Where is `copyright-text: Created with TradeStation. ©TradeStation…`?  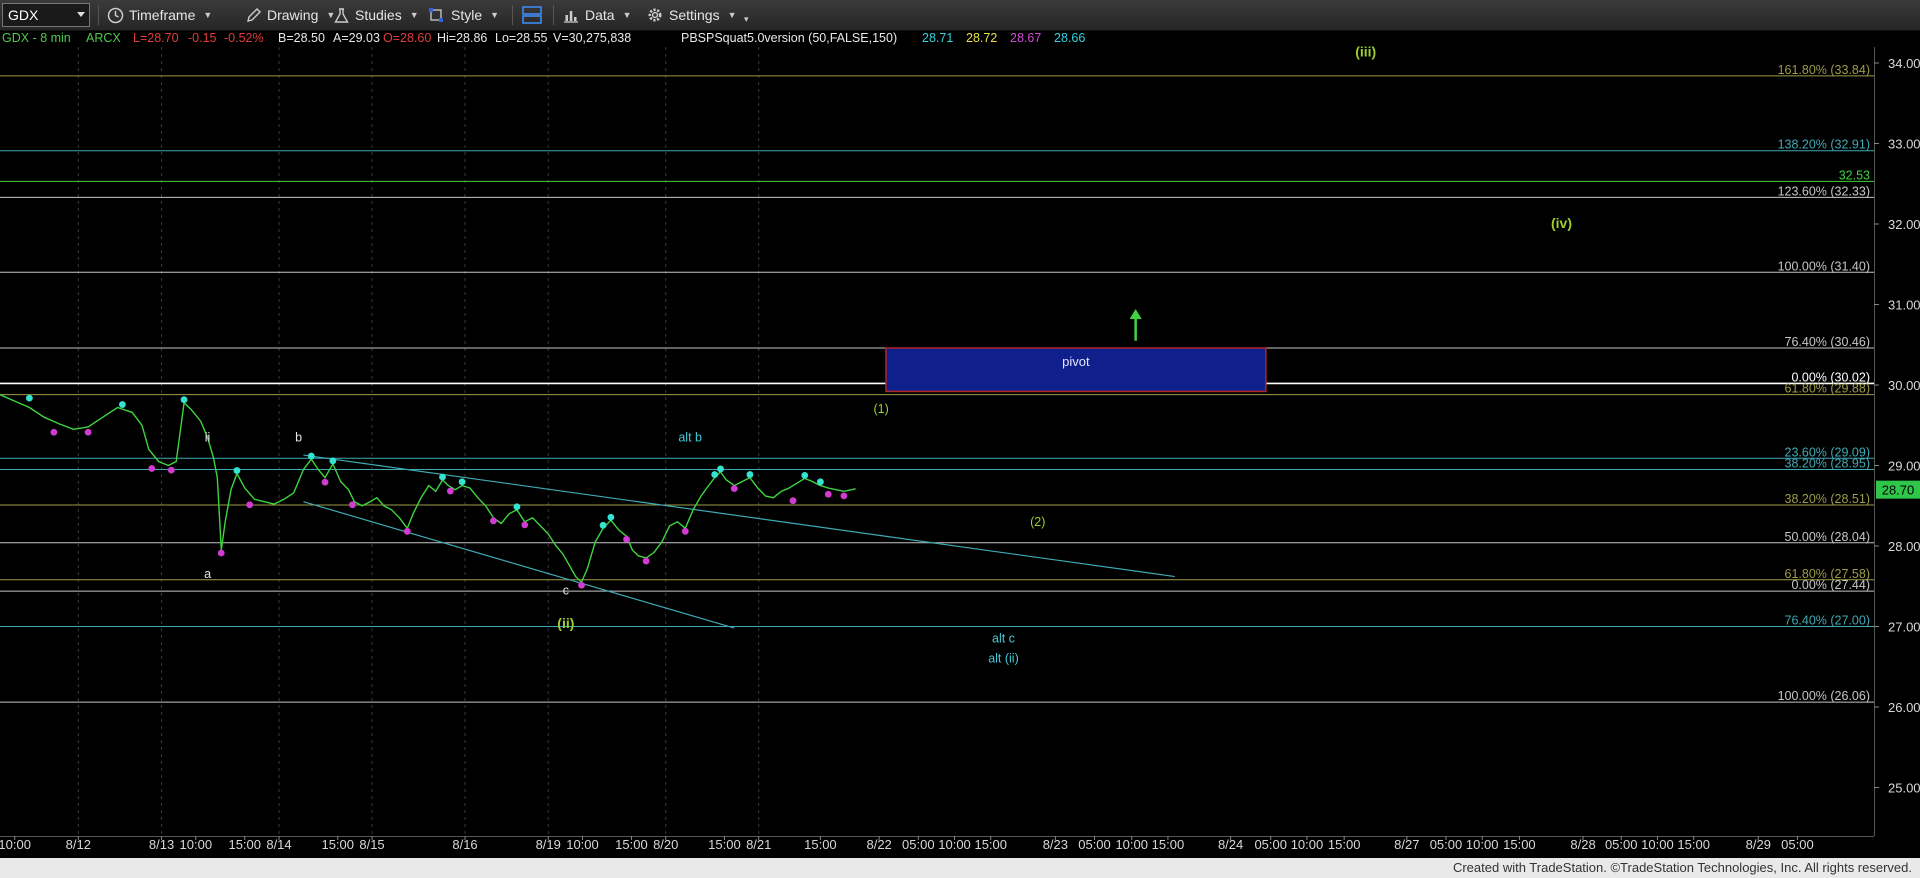 copyright-text: Created with TradeStation. ©TradeStation… is located at coordinates (1682, 867).